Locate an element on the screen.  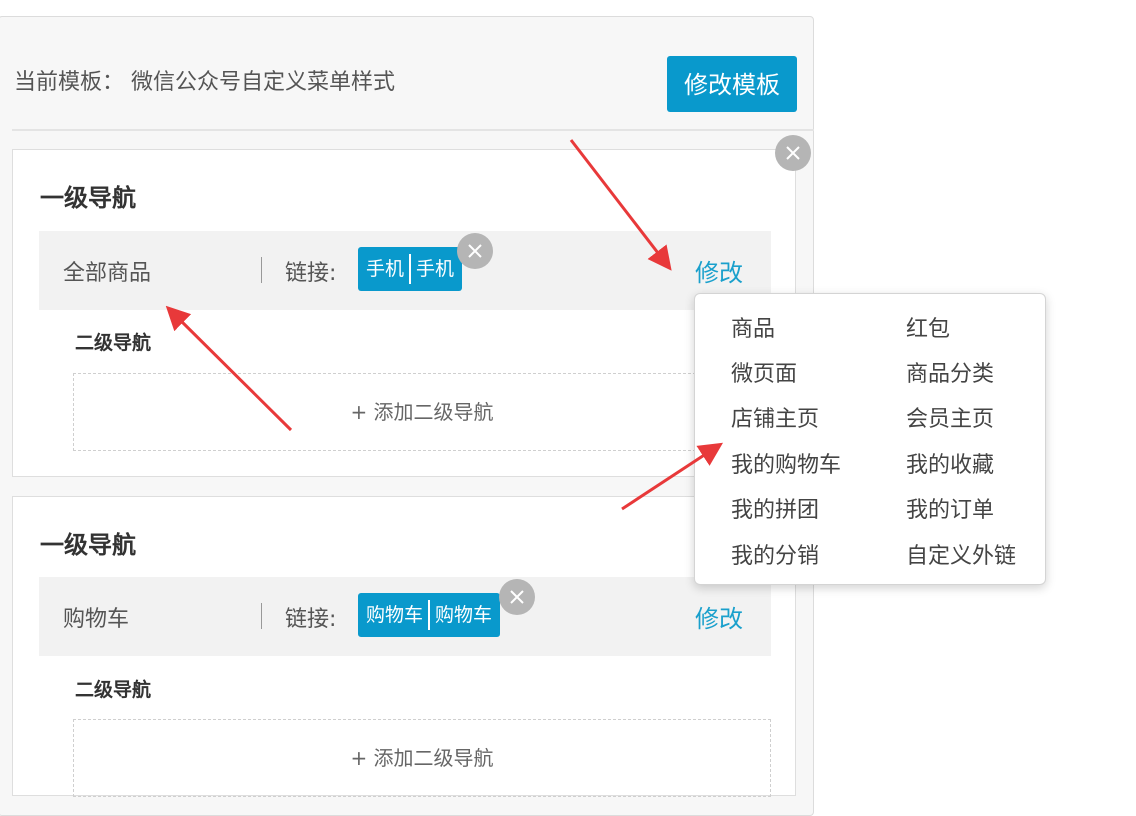
link-tag: 购物车 购物车 is located at coordinates (429, 615).